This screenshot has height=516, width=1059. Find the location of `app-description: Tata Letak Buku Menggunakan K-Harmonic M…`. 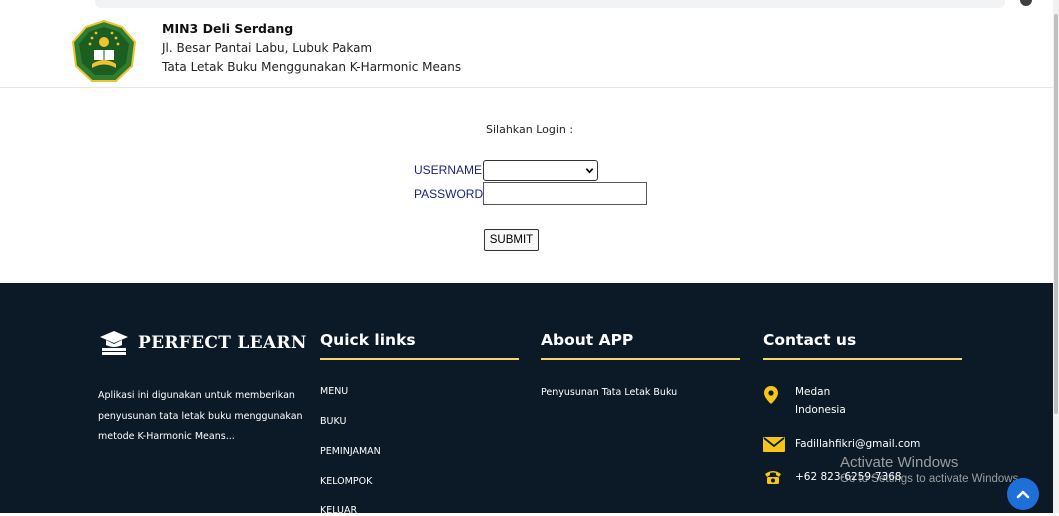

app-description: Tata Letak Buku Menggunakan K-Harmonic M… is located at coordinates (312, 67).